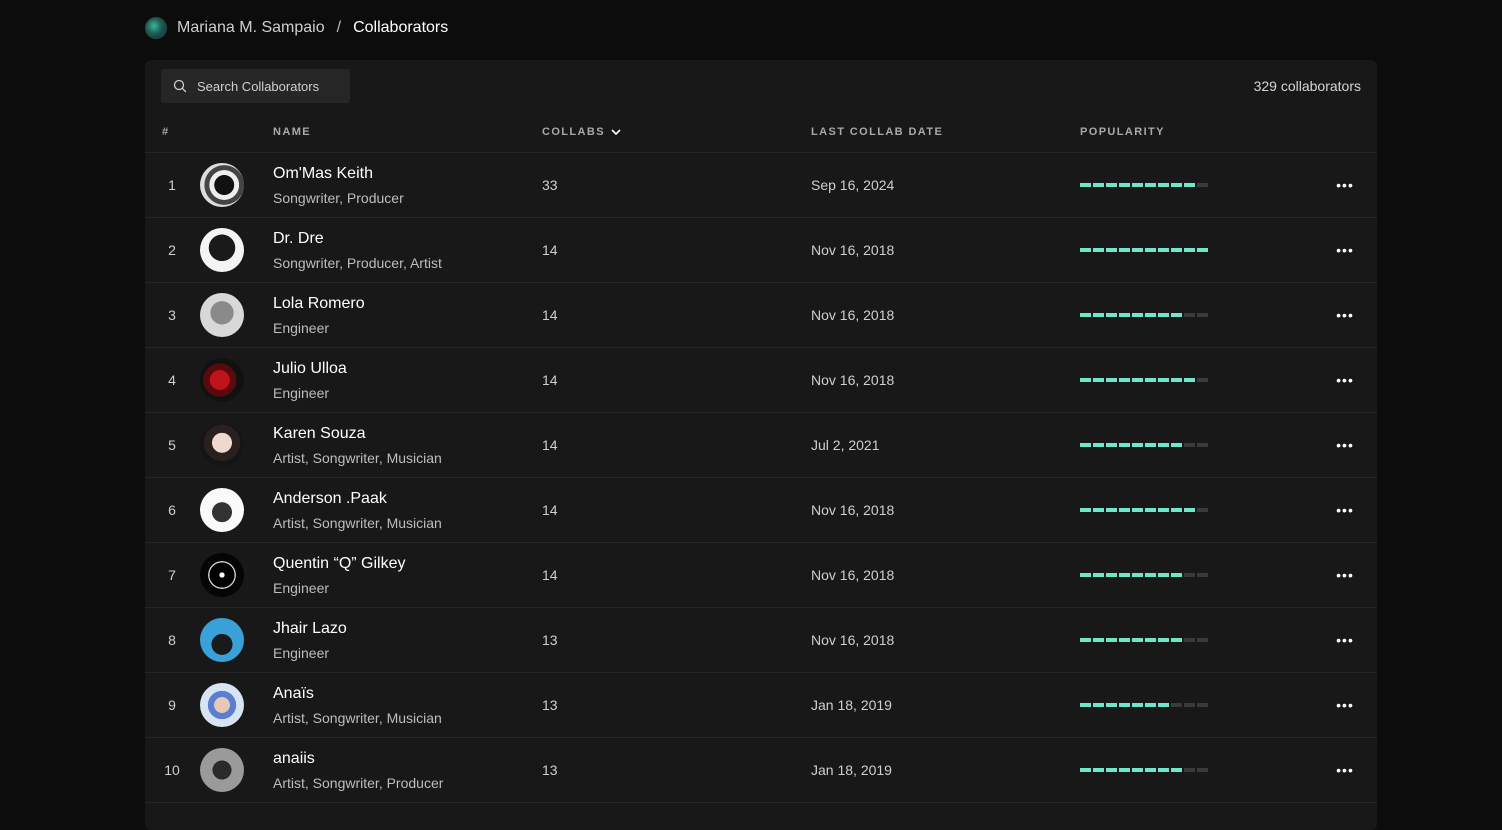 The height and width of the screenshot is (830, 1502). Describe the element at coordinates (616, 131) in the screenshot. I see `chevron-down-icon` at that location.